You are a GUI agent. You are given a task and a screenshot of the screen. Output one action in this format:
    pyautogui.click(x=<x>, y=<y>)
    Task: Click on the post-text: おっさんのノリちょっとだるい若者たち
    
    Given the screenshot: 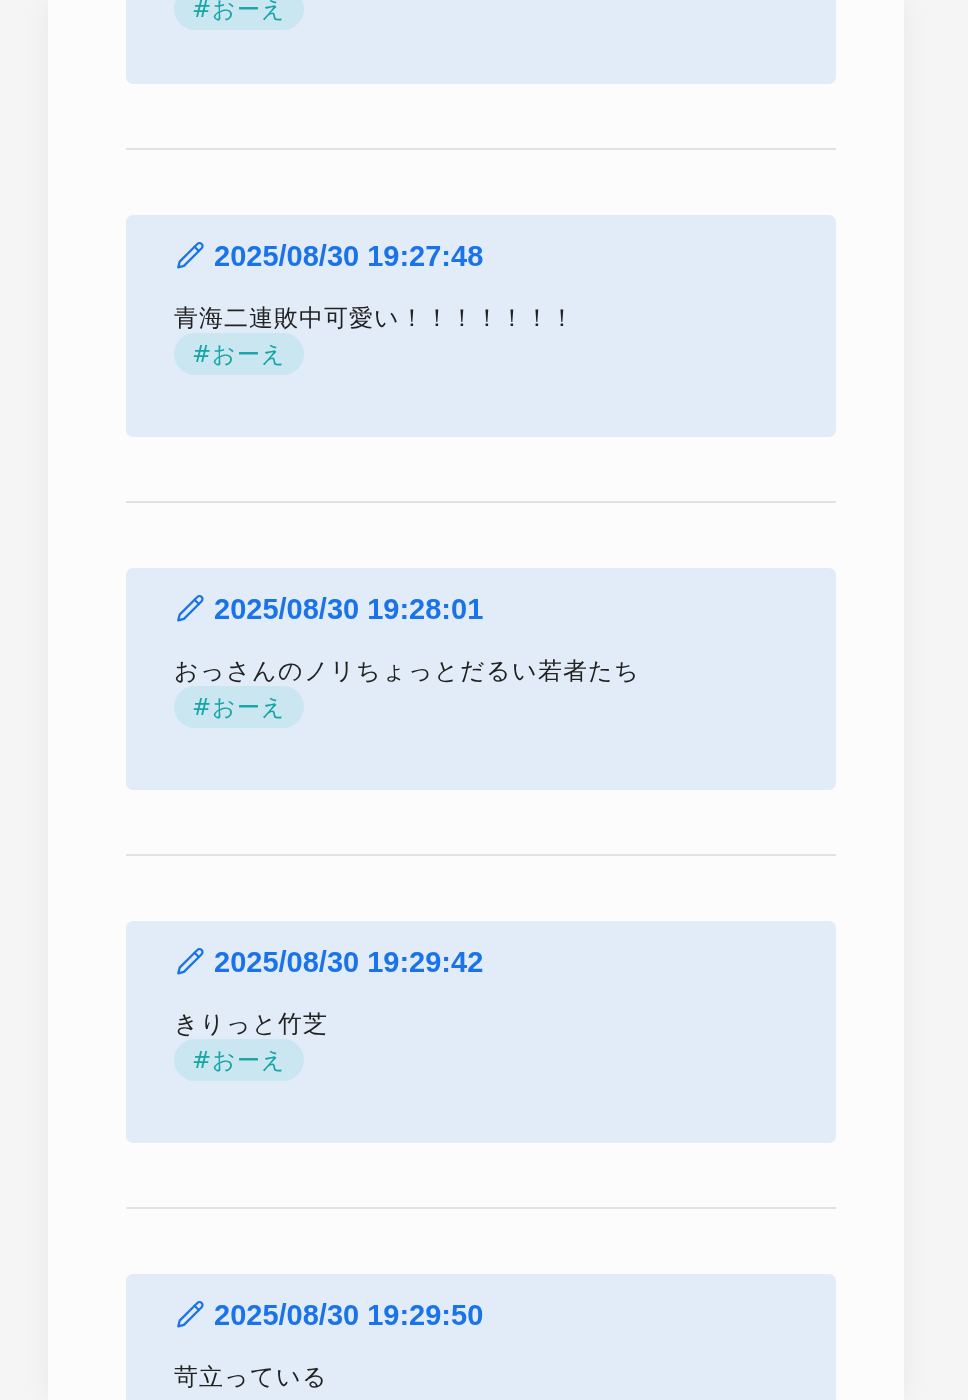 What is the action you would take?
    pyautogui.click(x=407, y=671)
    